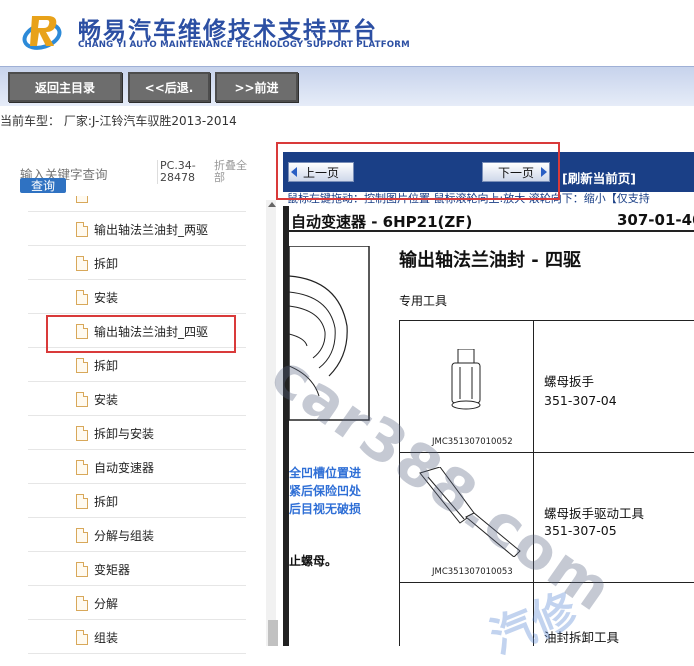  Describe the element at coordinates (30, 121) in the screenshot. I see `current-vehicle-label: 当前车型：` at that location.